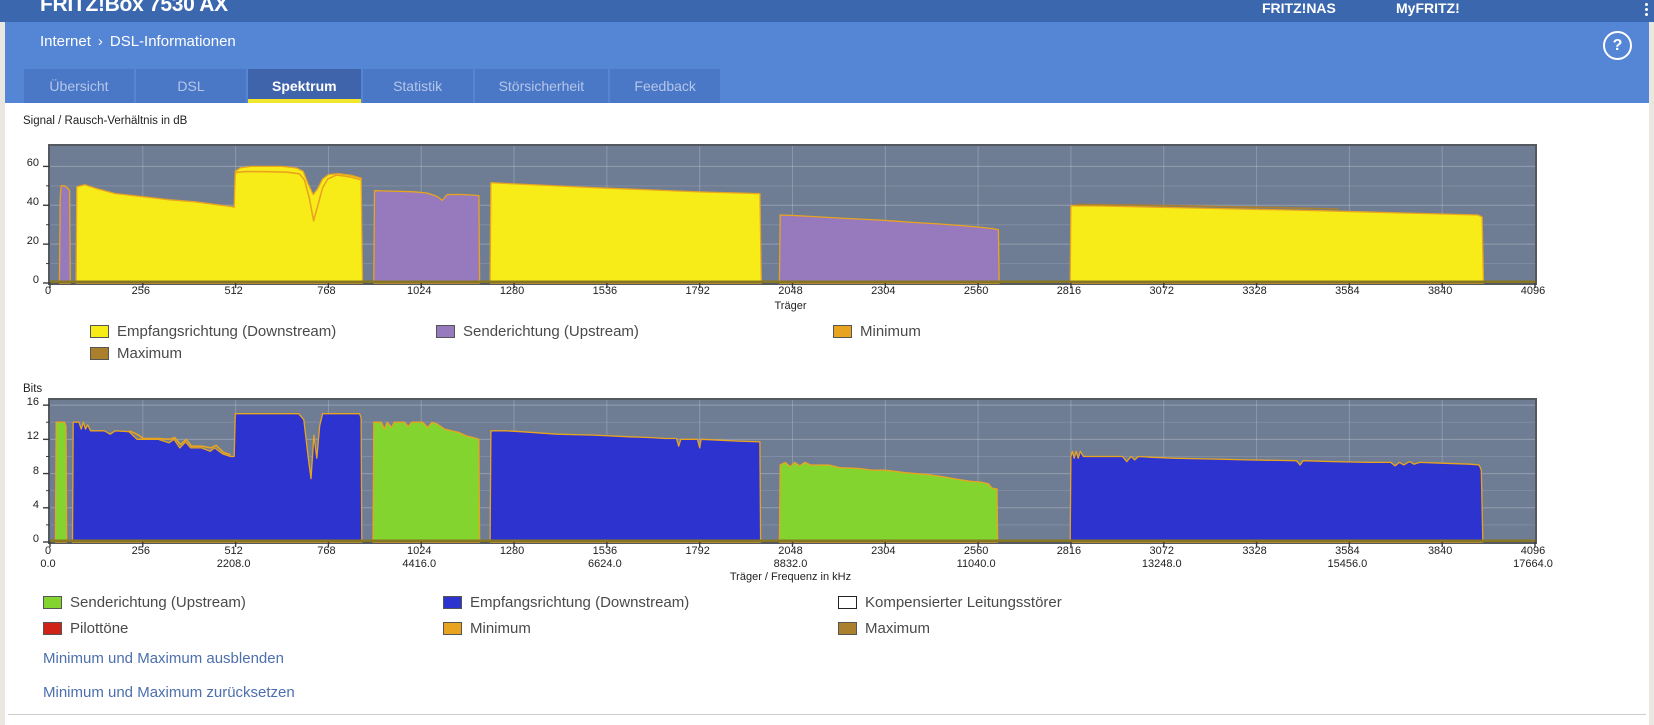 This screenshot has width=1654, height=725. I want to click on bits-x-tick: 256, so click(140, 551).